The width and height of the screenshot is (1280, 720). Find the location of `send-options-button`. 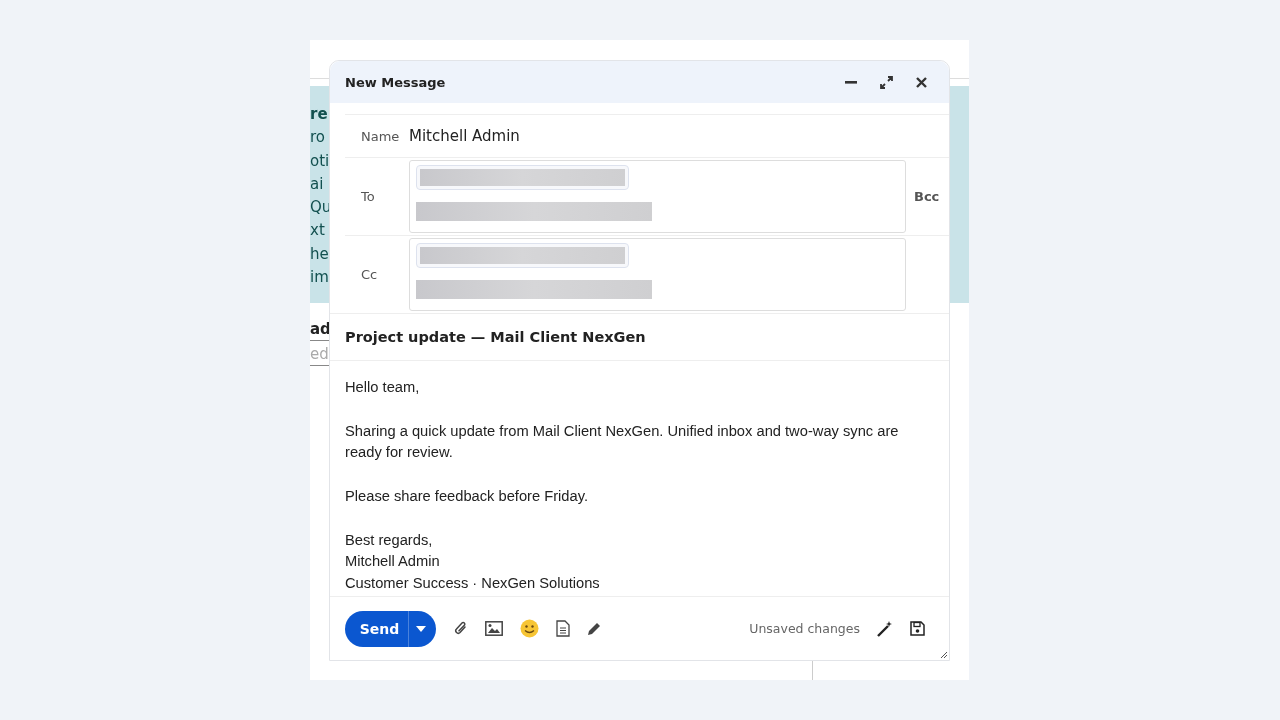

send-options-button is located at coordinates (422, 628).